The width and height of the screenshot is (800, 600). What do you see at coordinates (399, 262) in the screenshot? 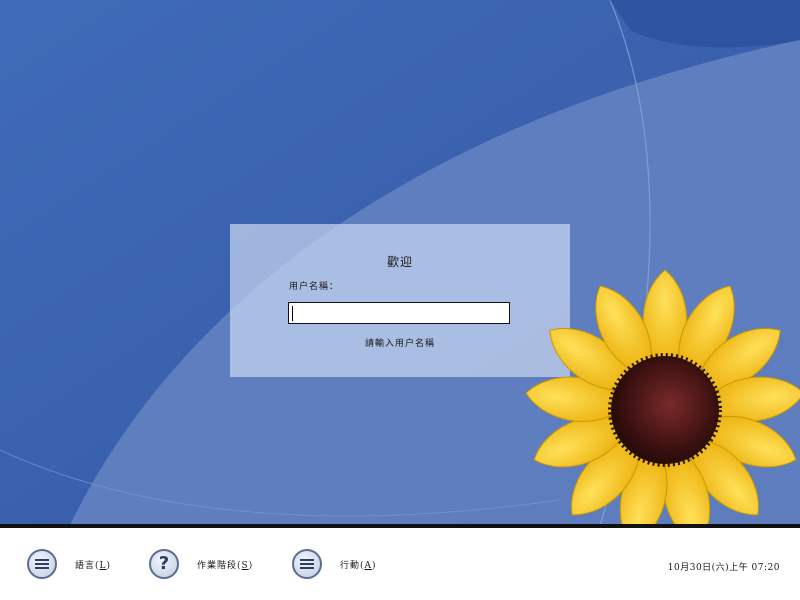
I see `welcome-title: 歡迎` at bounding box center [399, 262].